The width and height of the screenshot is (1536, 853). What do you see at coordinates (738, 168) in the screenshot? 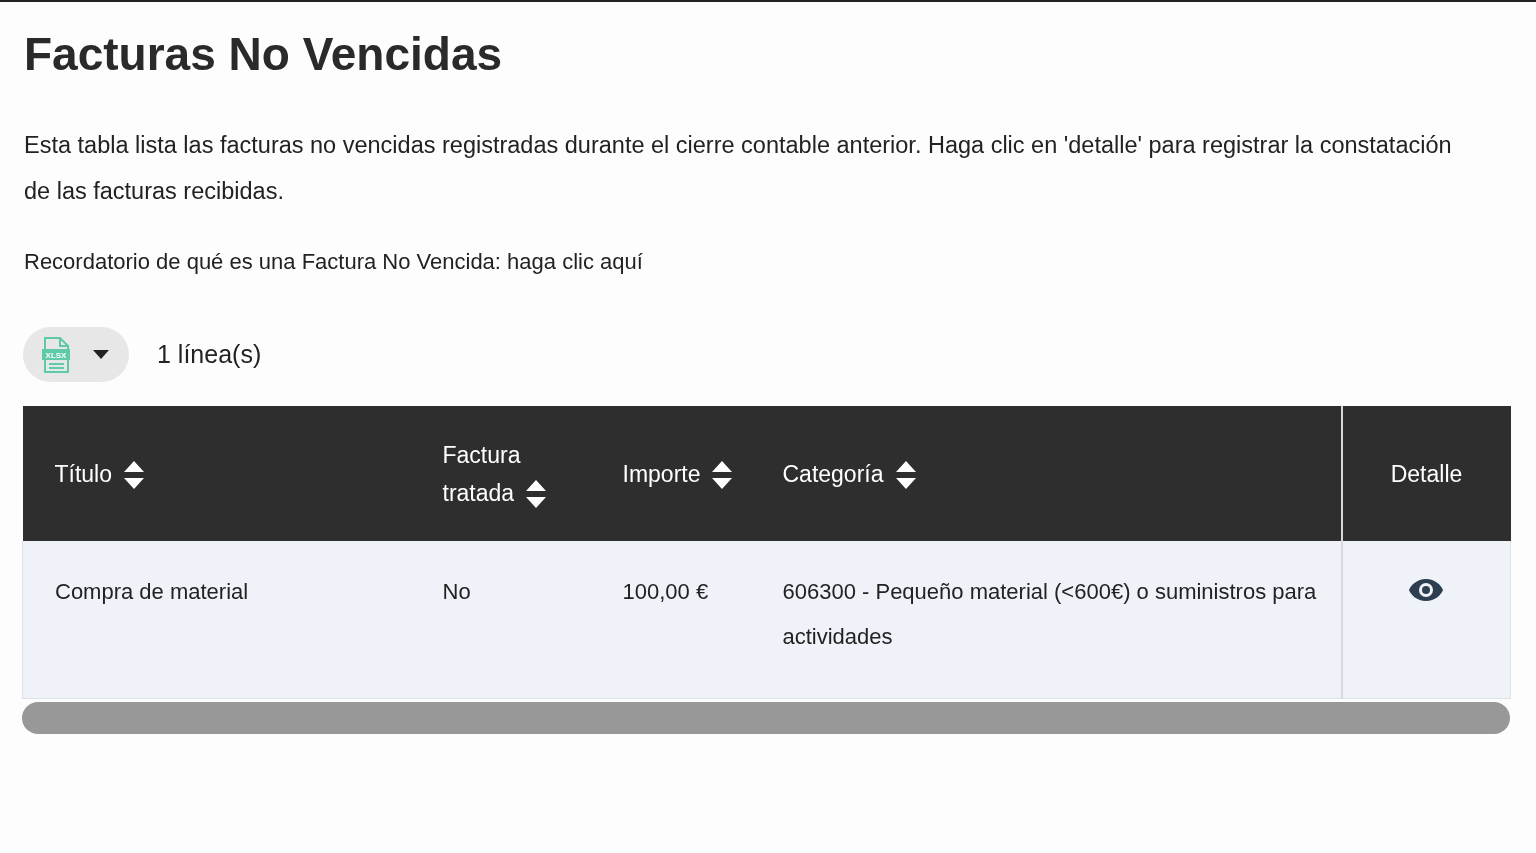
I see `description-text: Esta tabla lista las facturas no vencidas registradas durante el cierre contable anterior. Haga clic en 'detalle' para registrar la constatación de las facturas recibidas.` at bounding box center [738, 168].